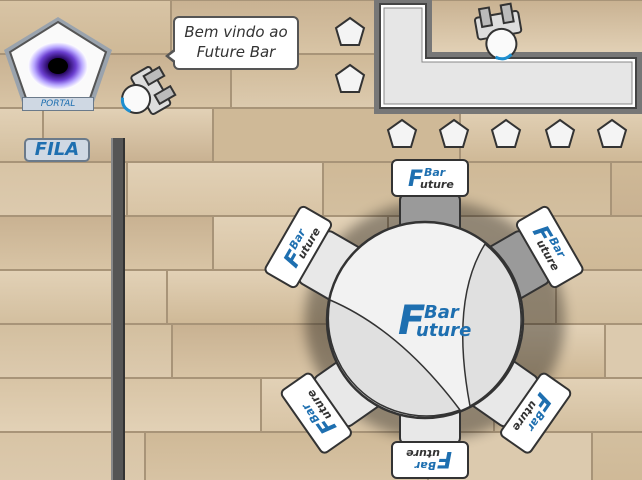  What do you see at coordinates (57, 150) in the screenshot?
I see `queue-sign: FILA` at bounding box center [57, 150].